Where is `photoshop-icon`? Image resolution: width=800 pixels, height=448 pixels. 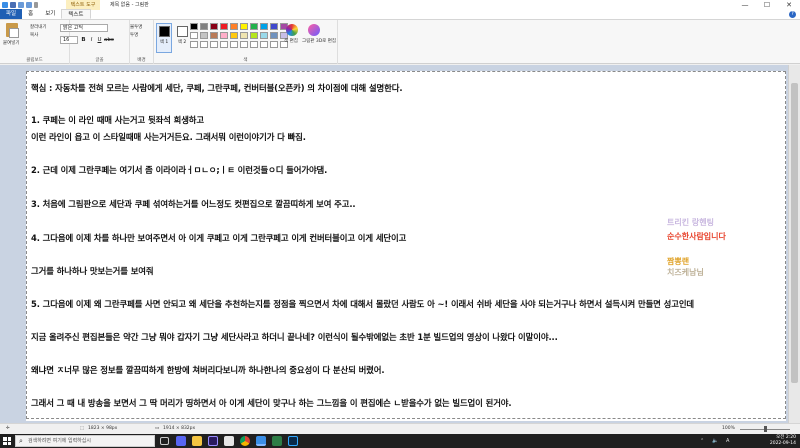
photoshop-icon is located at coordinates (293, 441).